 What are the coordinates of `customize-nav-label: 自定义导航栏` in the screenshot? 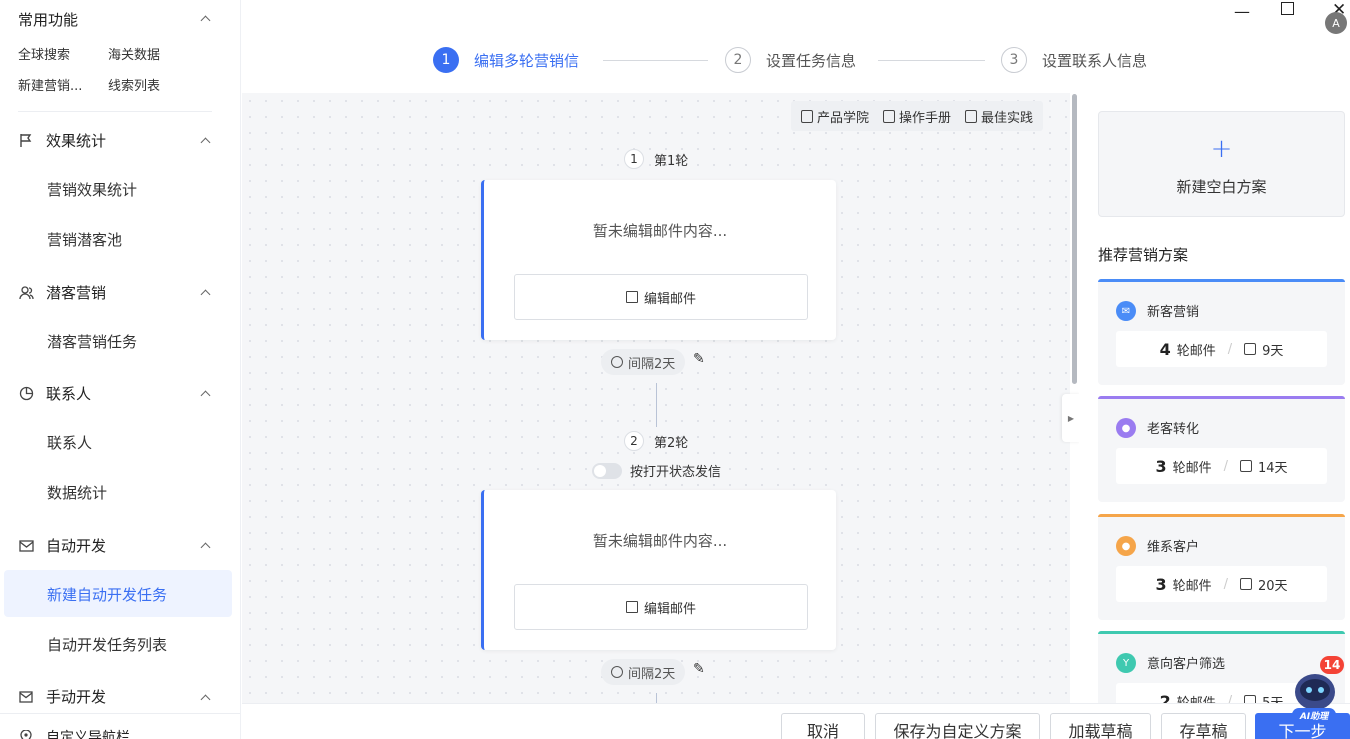 It's located at (88, 734).